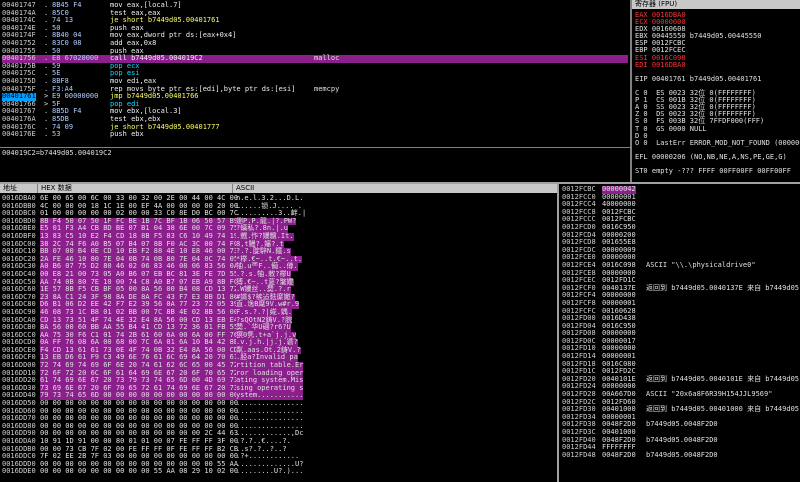 This screenshot has width=800, height=482. What do you see at coordinates (723, 409) in the screenshot?
I see `stack-comment: 返回到 b7449d05.00401000 来自 b7449d05` at bounding box center [723, 409].